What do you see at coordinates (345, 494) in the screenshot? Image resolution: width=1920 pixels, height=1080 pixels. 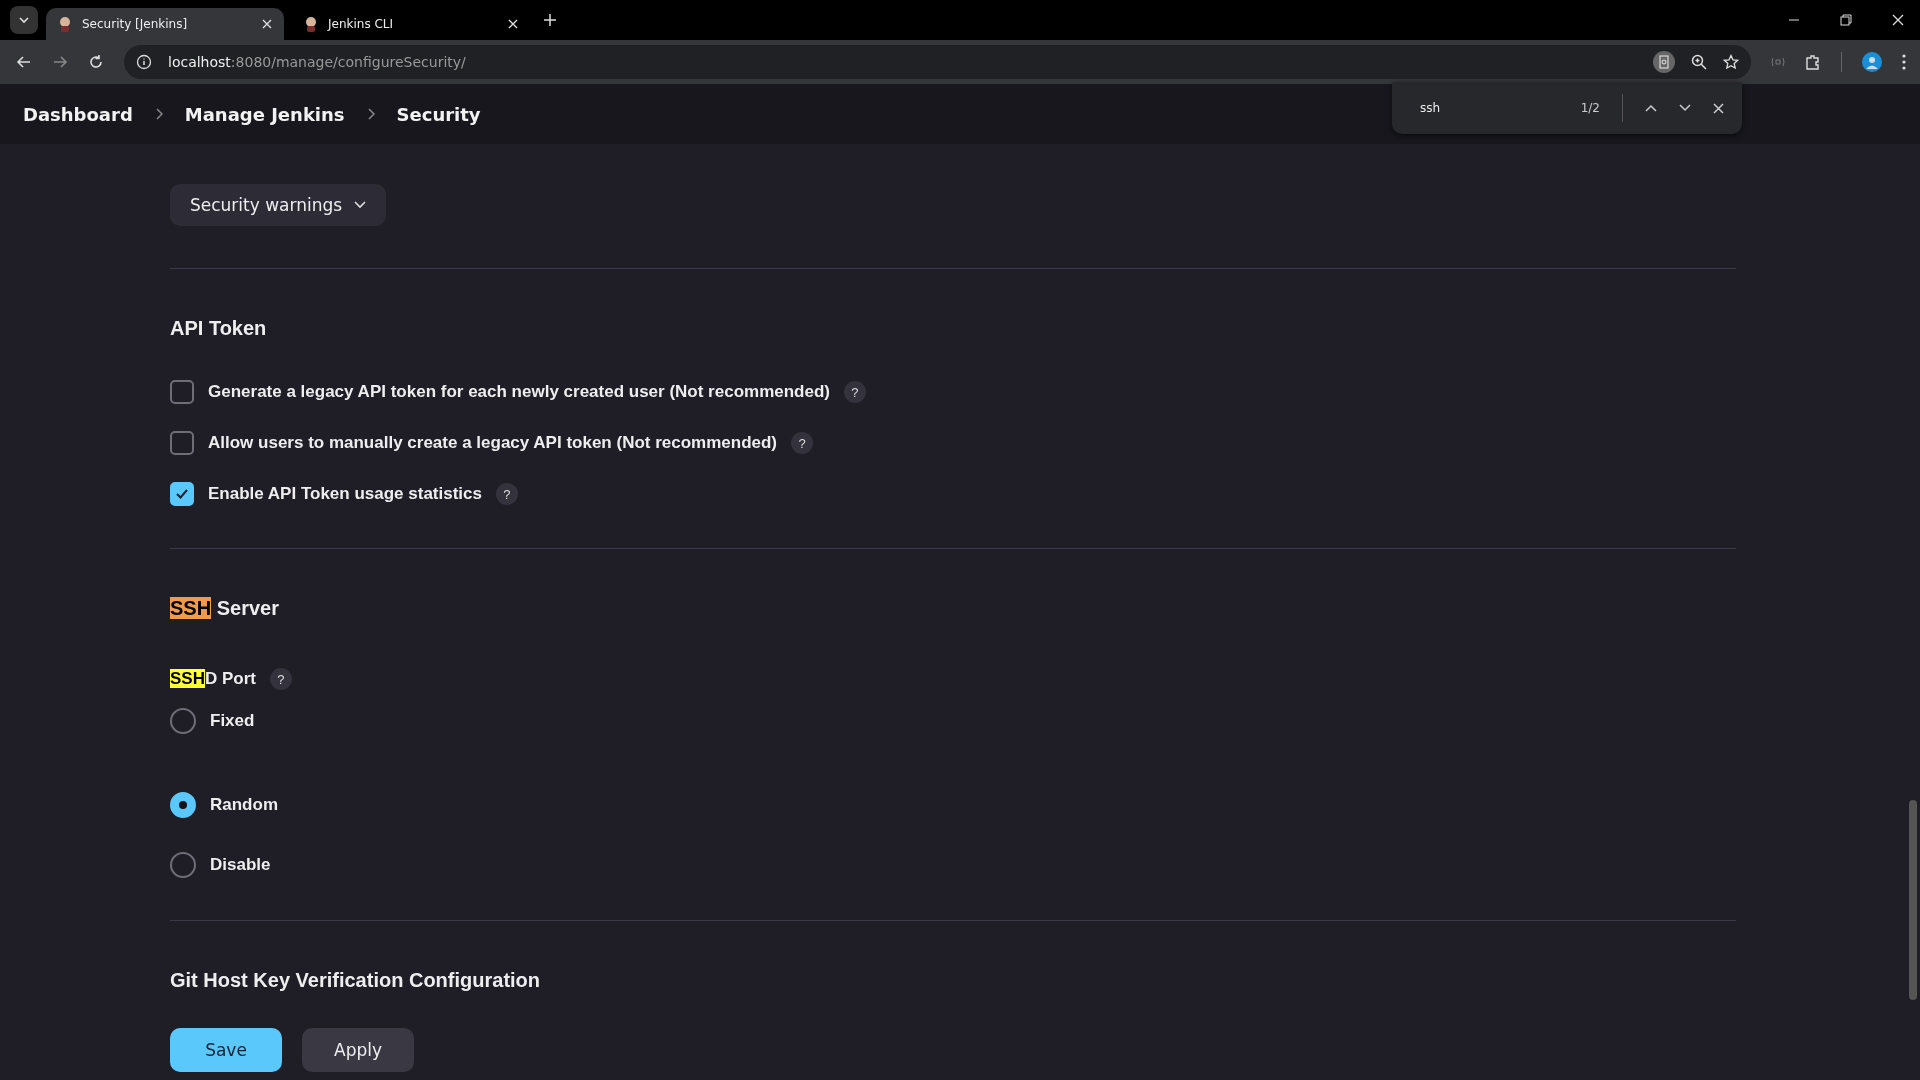 I see `checkbox-label: Enable API Token usage statistics` at bounding box center [345, 494].